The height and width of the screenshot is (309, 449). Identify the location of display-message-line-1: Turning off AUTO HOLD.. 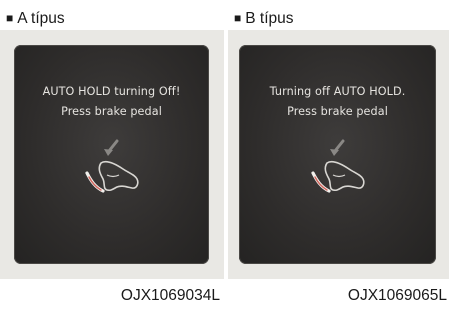
(337, 91).